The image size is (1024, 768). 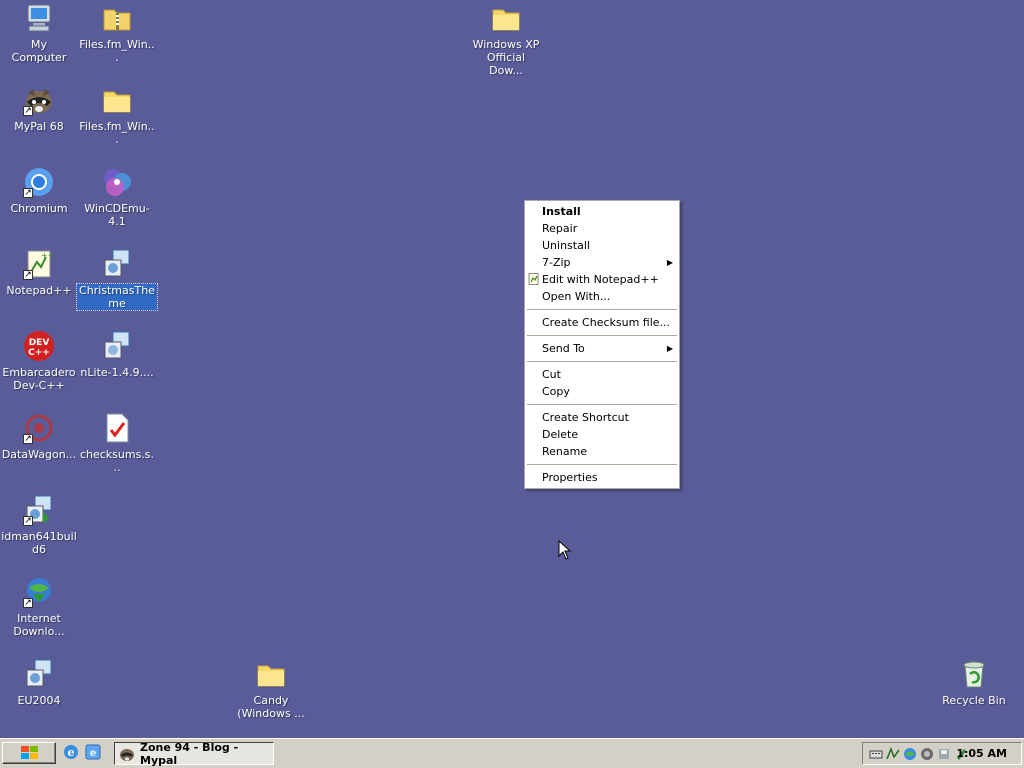 What do you see at coordinates (602, 279) in the screenshot?
I see `menu-item-edit-with-notepad-plus-plus: Edit with Notepad++` at bounding box center [602, 279].